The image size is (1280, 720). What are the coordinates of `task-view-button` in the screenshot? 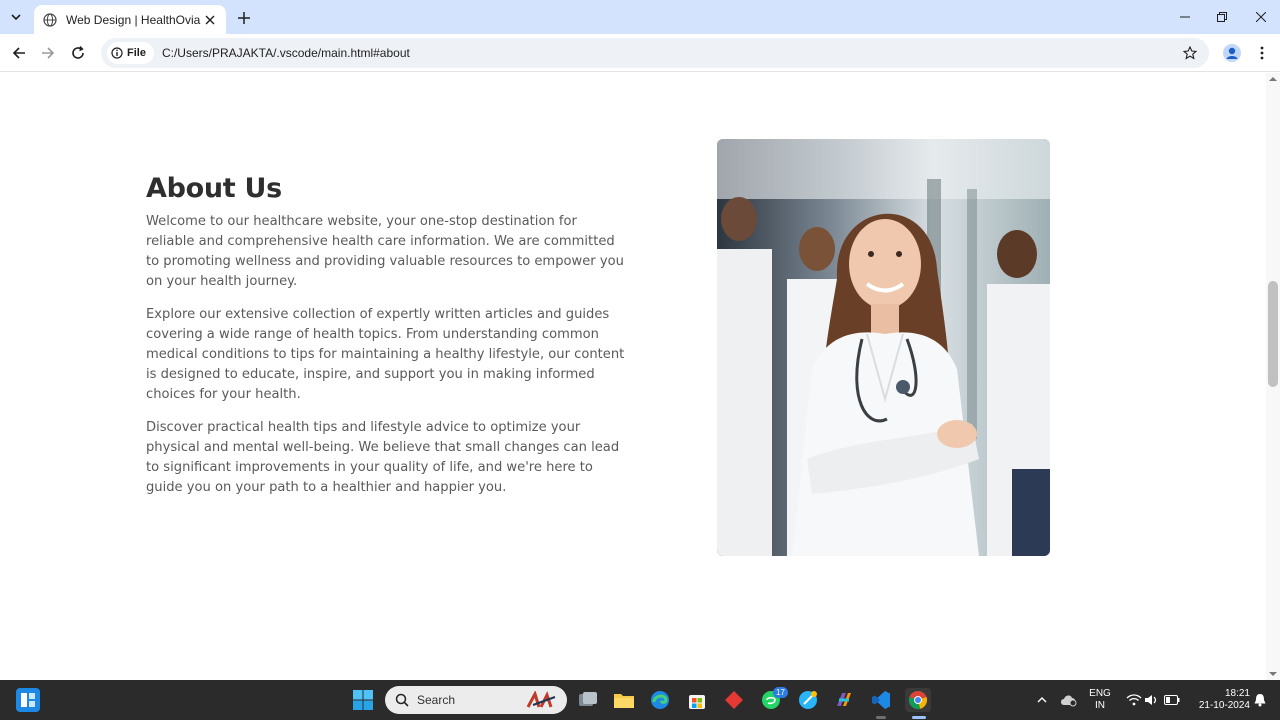 It's located at (588, 700).